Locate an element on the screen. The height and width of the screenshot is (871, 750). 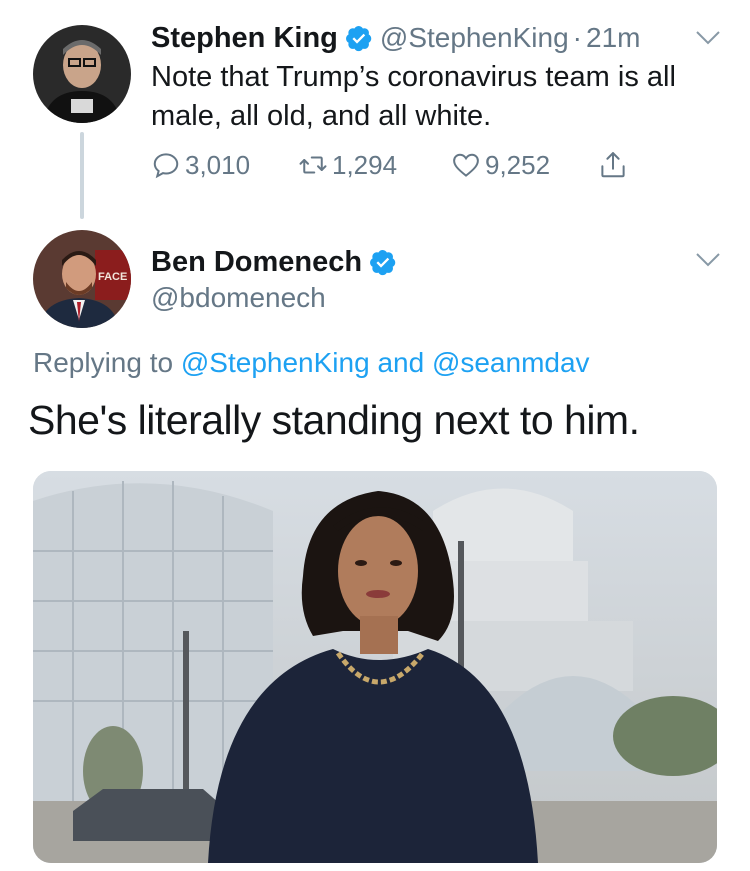
reply-button: 3,010 is located at coordinates (200, 165).